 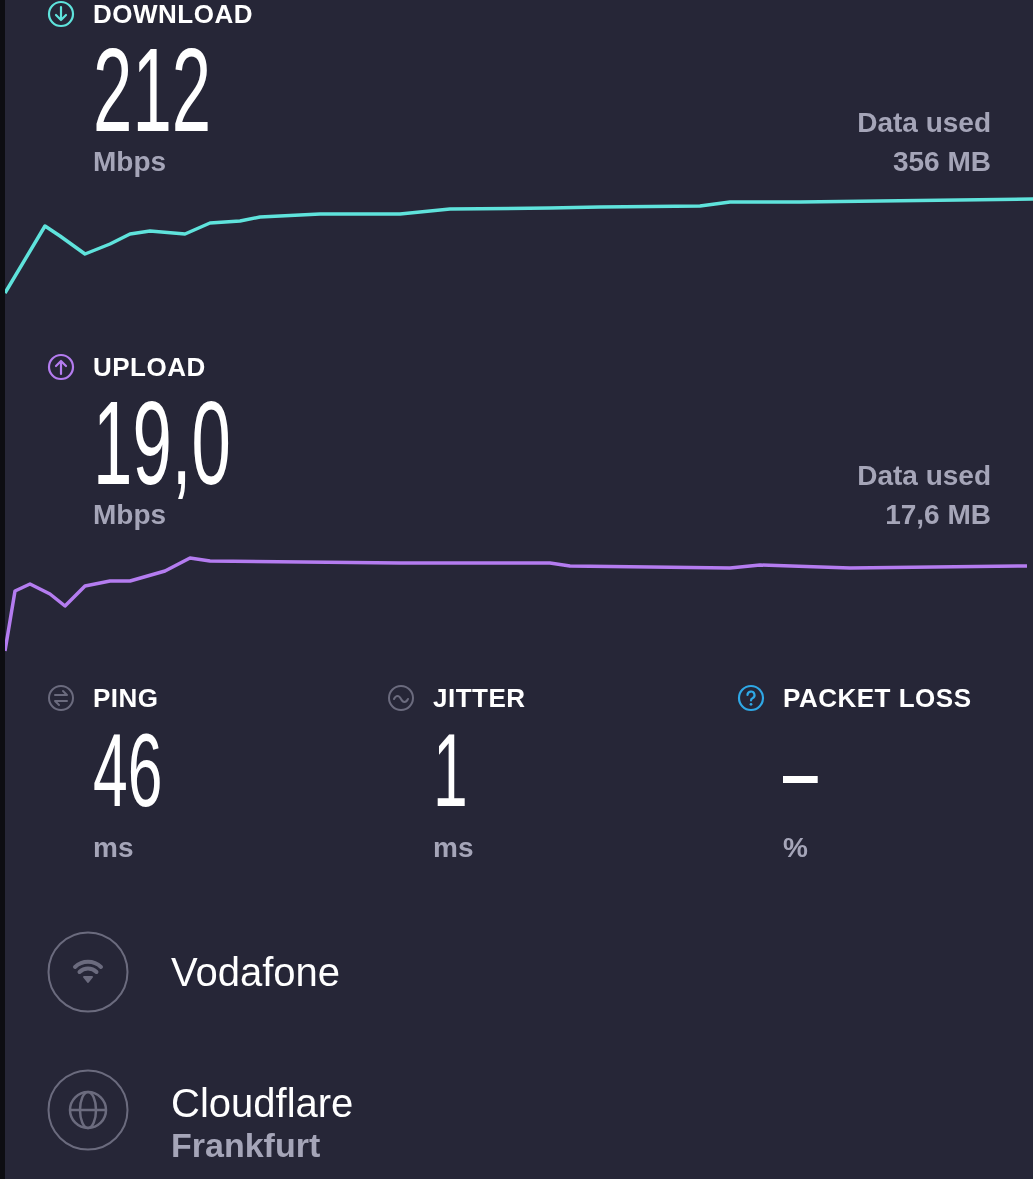 I want to click on unit-label: %, so click(x=795, y=848).